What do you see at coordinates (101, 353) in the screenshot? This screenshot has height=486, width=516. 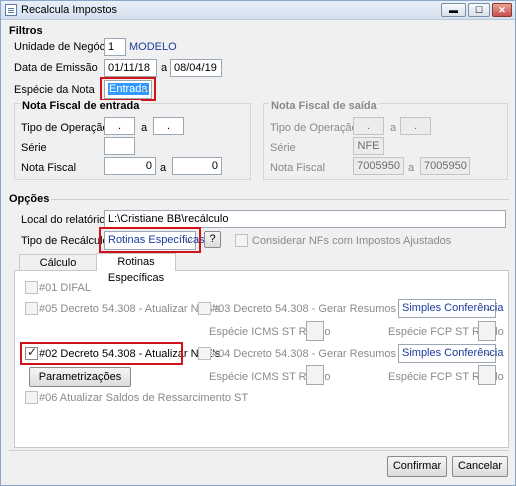 I see `highlight-r02` at bounding box center [101, 353].